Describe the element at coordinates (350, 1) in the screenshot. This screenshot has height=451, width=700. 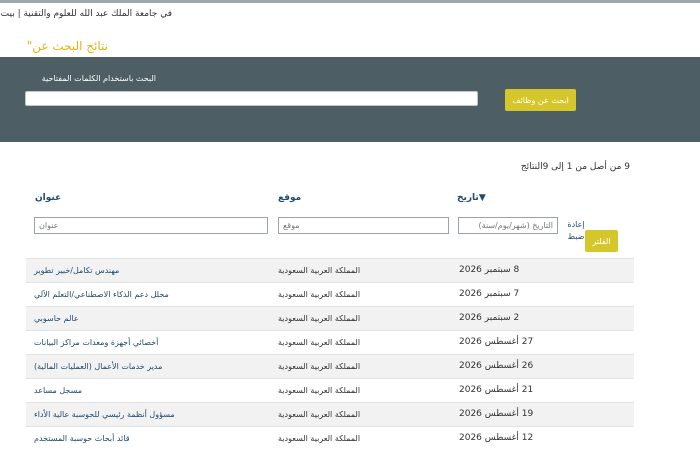
I see `top-divider` at that location.